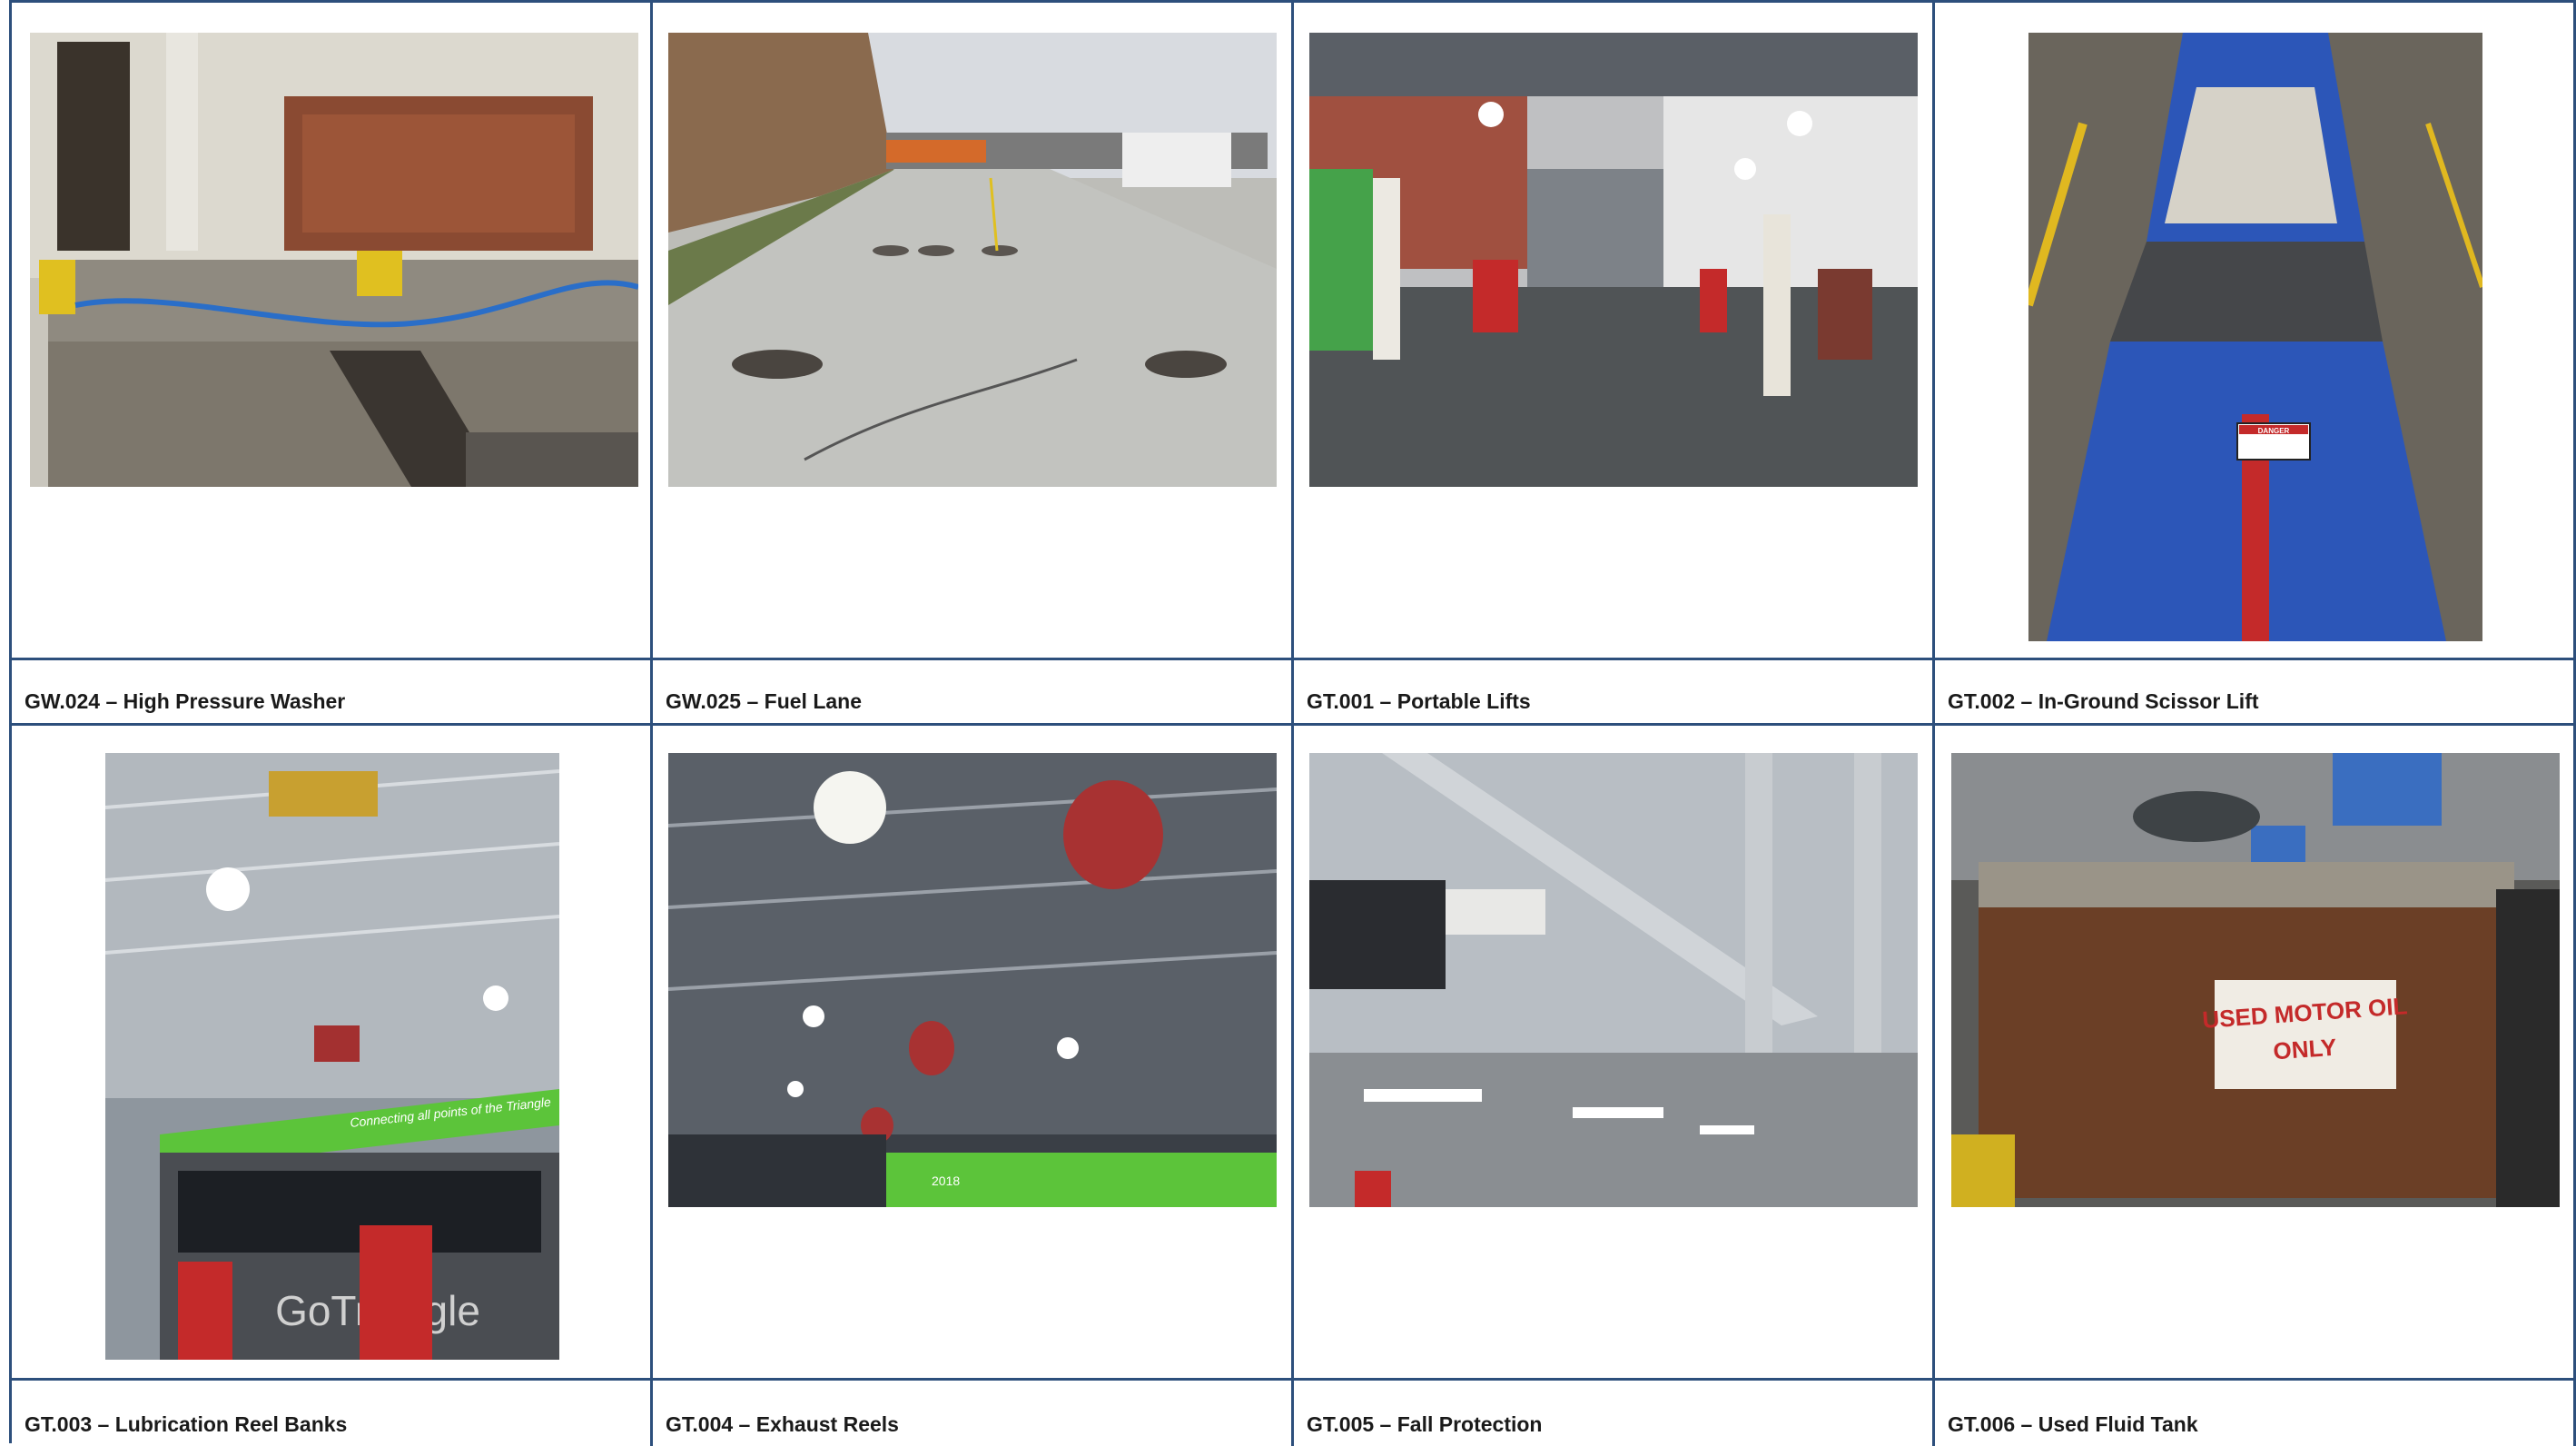  What do you see at coordinates (334, 260) in the screenshot?
I see `photo-high-pressure-washer` at bounding box center [334, 260].